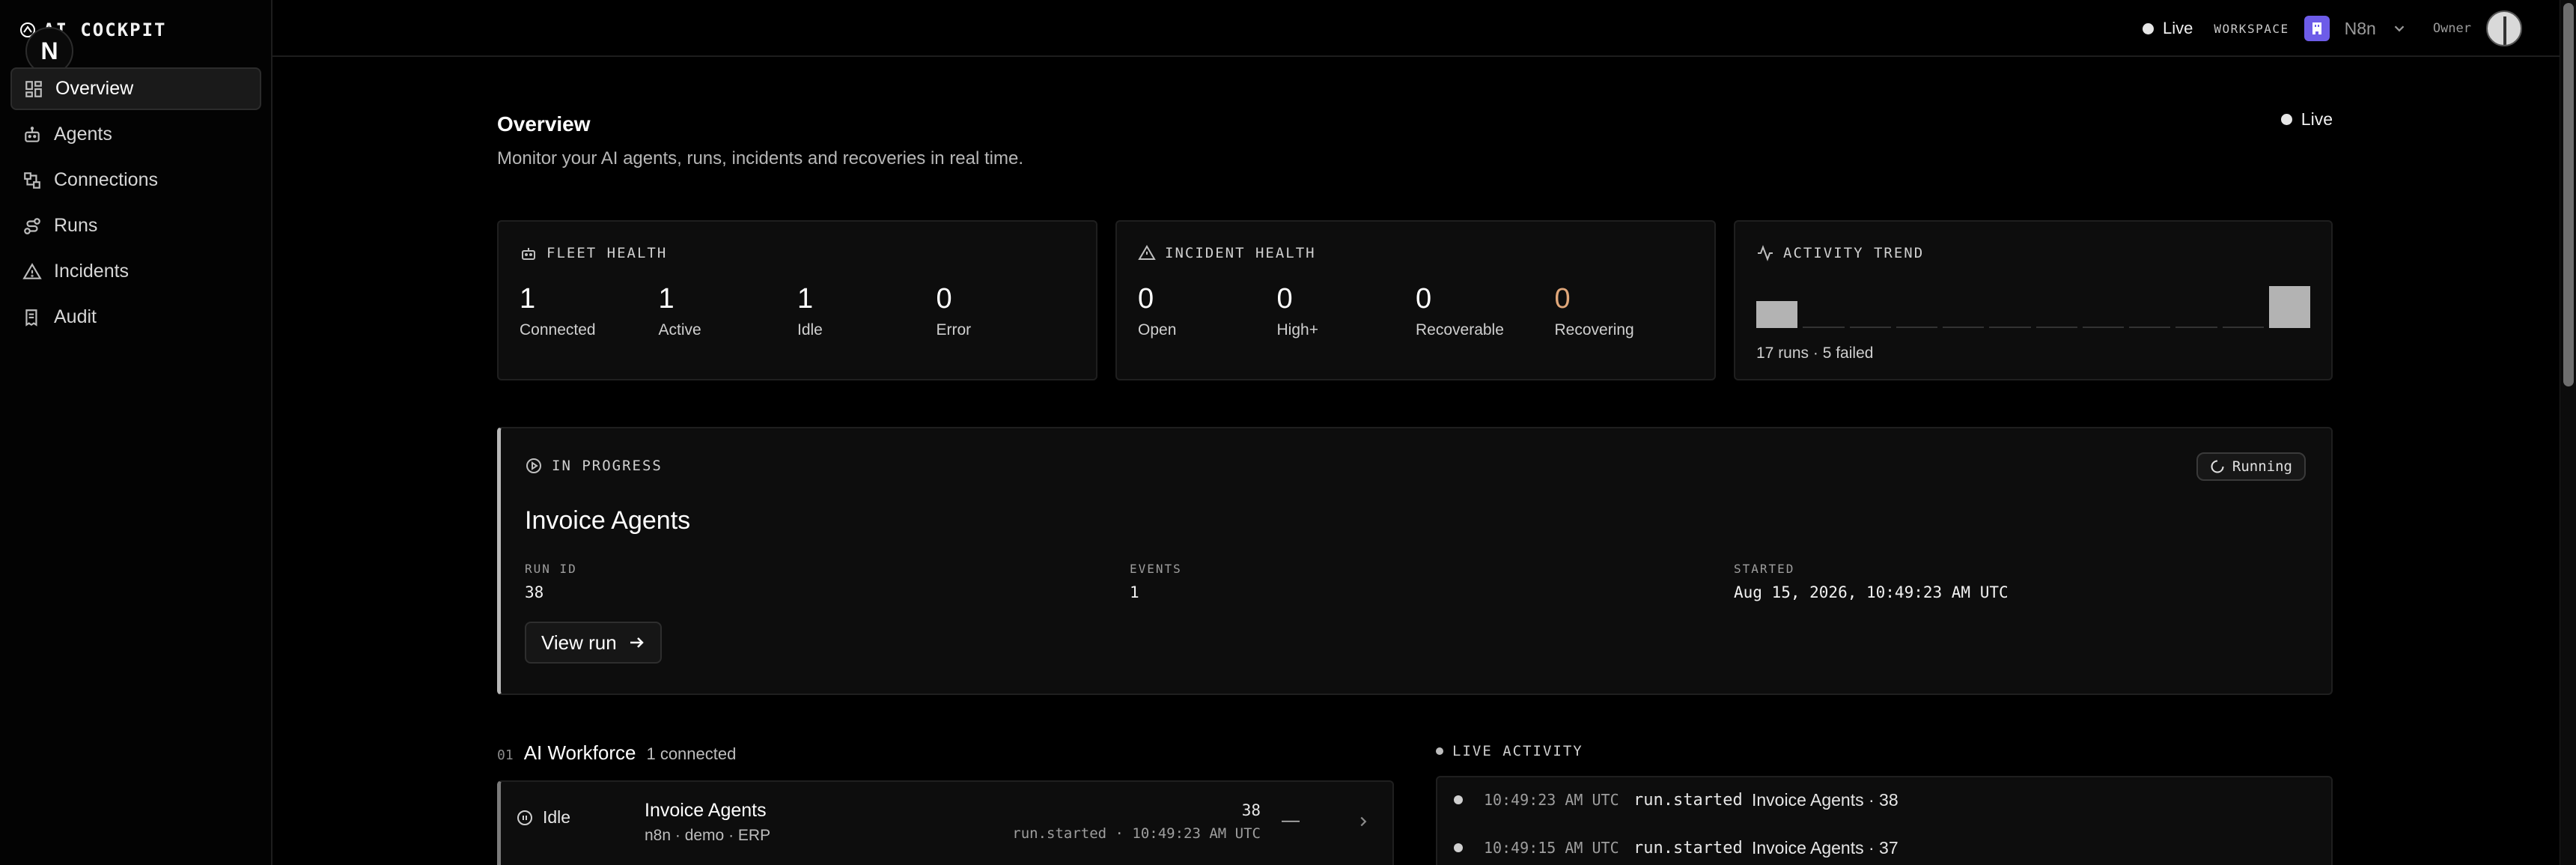  What do you see at coordinates (92, 271) in the screenshot?
I see `sidebar-item-label: Incidents` at bounding box center [92, 271].